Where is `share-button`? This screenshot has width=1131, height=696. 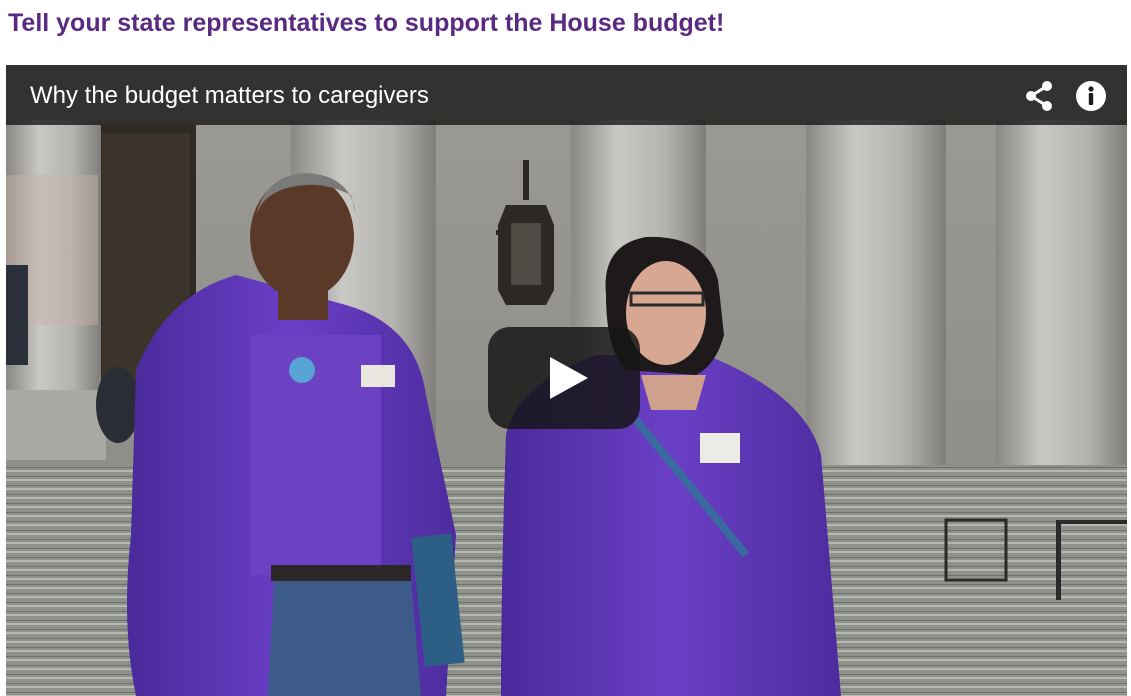 share-button is located at coordinates (1039, 96).